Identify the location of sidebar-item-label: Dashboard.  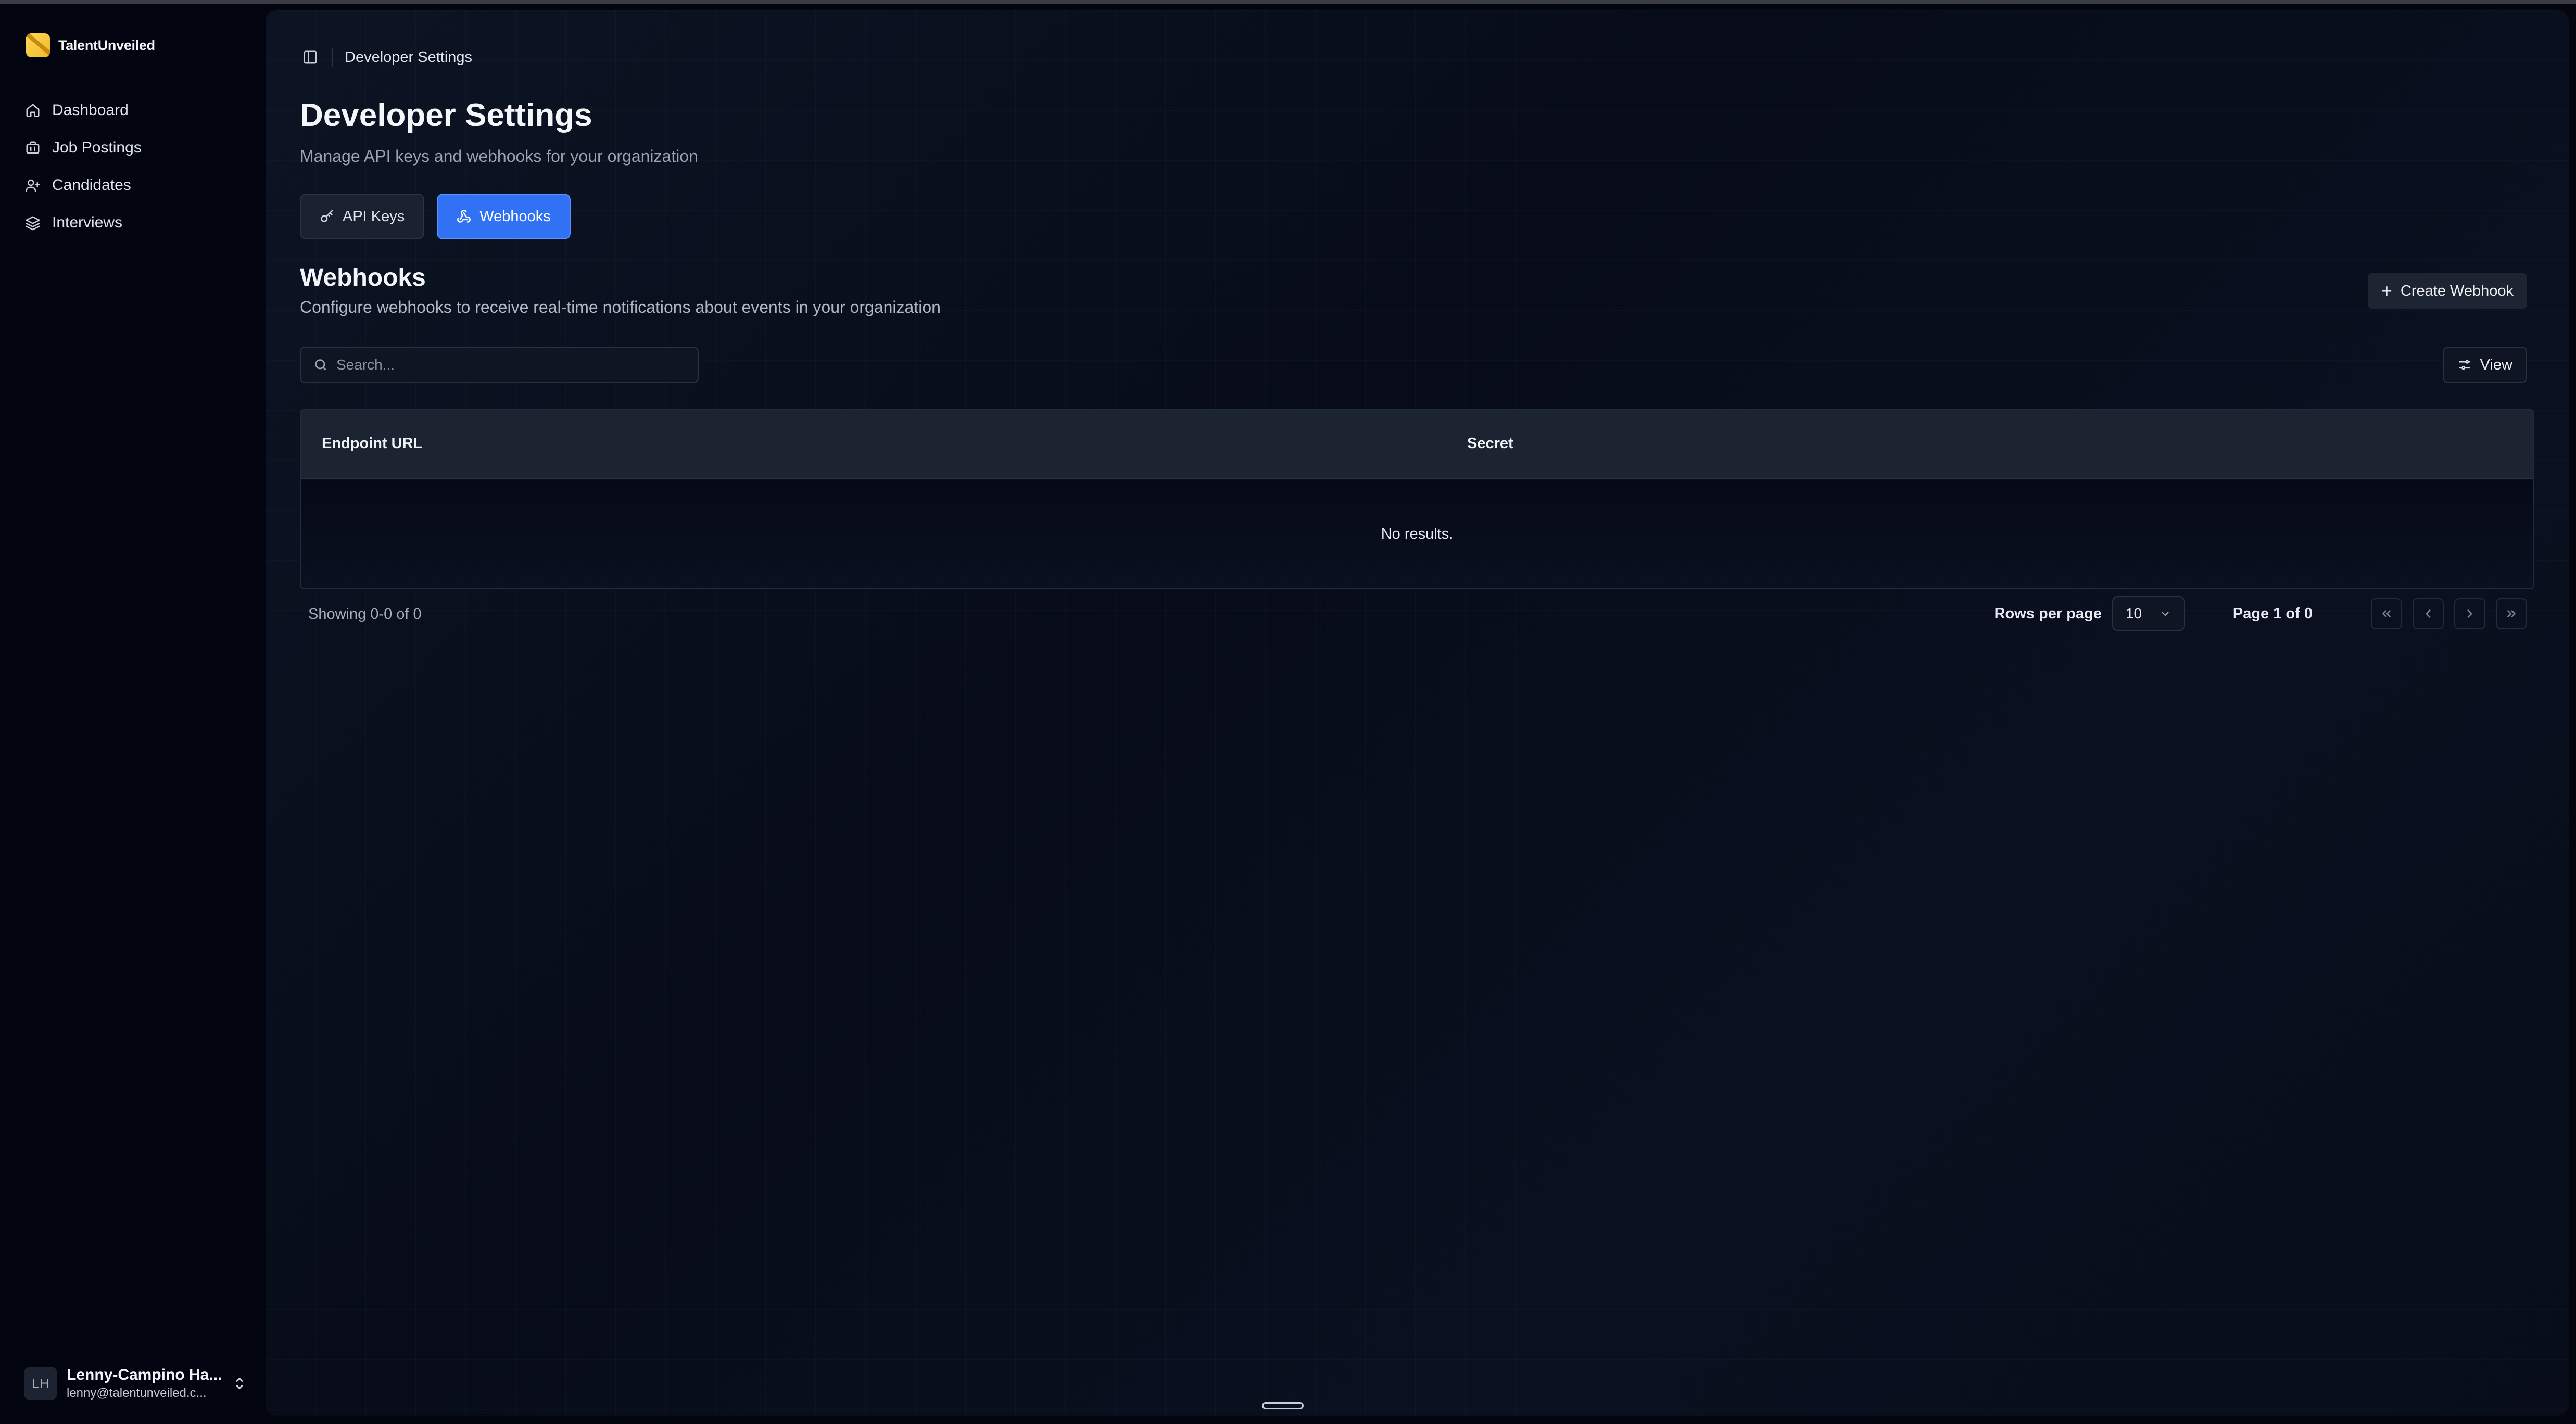
(90, 110).